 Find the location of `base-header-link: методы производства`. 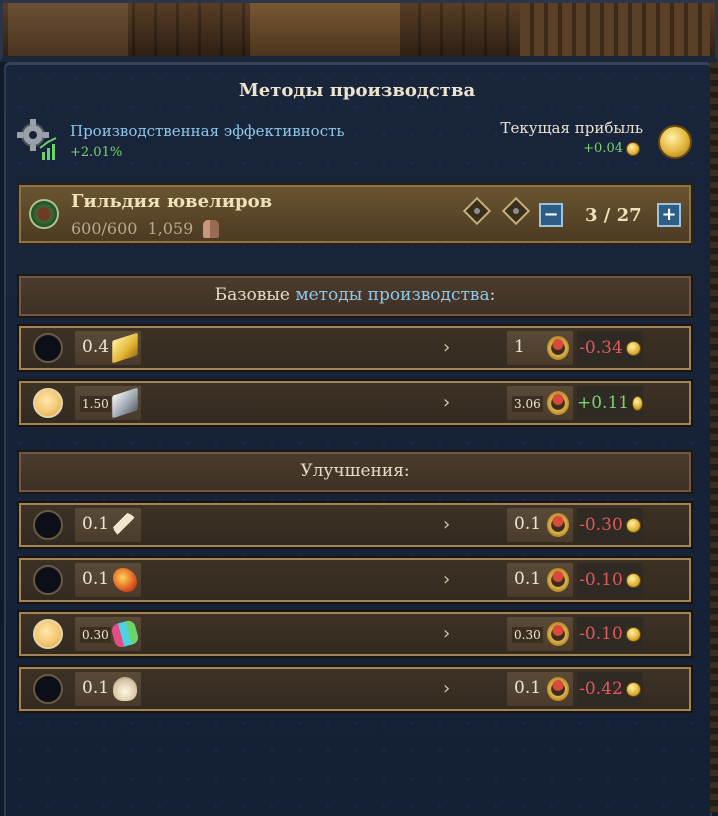

base-header-link: методы производства is located at coordinates (392, 295).